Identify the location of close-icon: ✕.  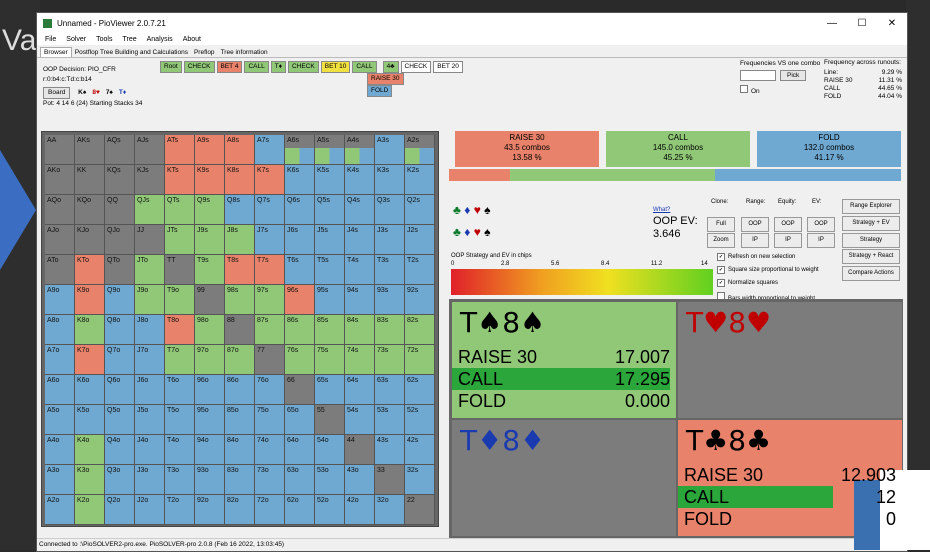
(892, 23).